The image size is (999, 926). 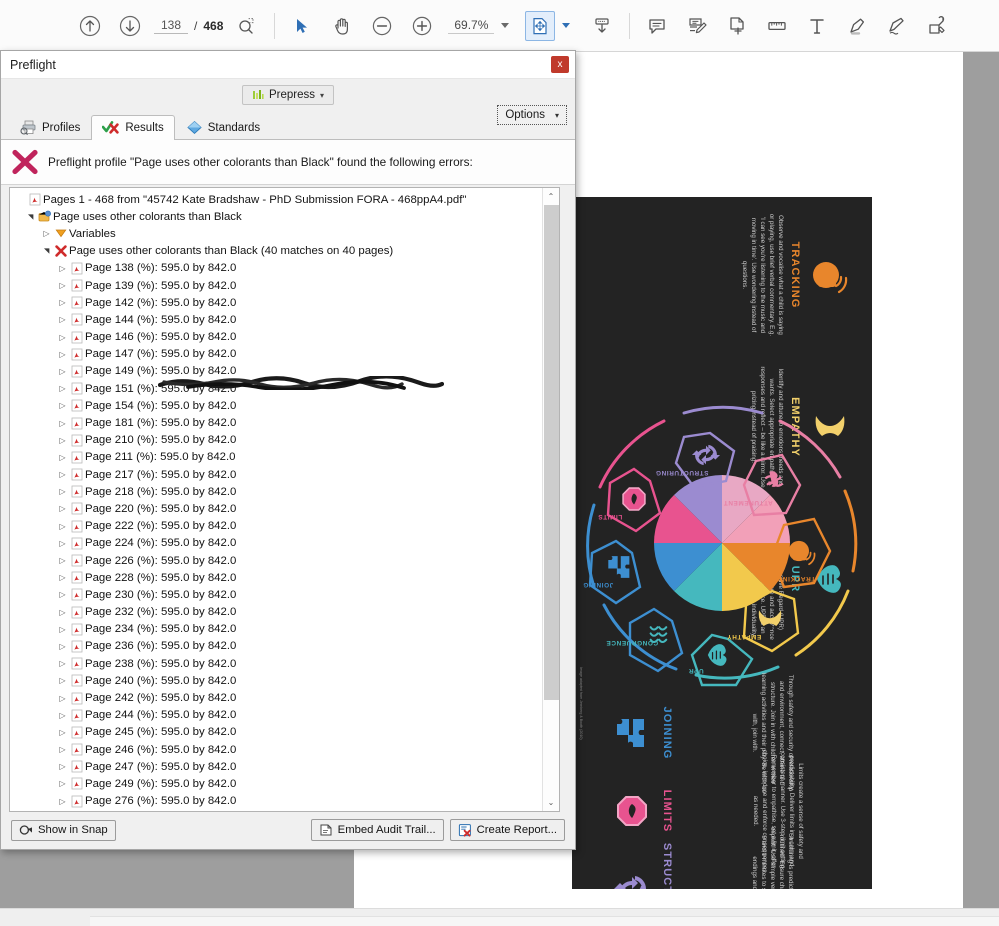 I want to click on tree-row-page: ▷ Page 217 (%): 595.0 by 842.0, so click(x=277, y=474).